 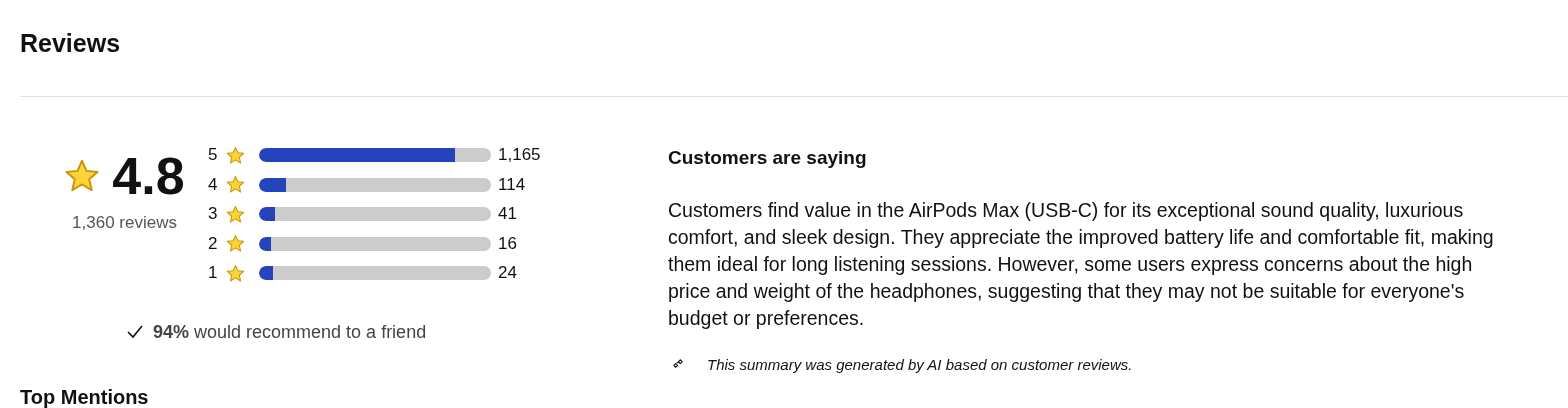 What do you see at coordinates (678, 364) in the screenshot?
I see `sparkle-icon` at bounding box center [678, 364].